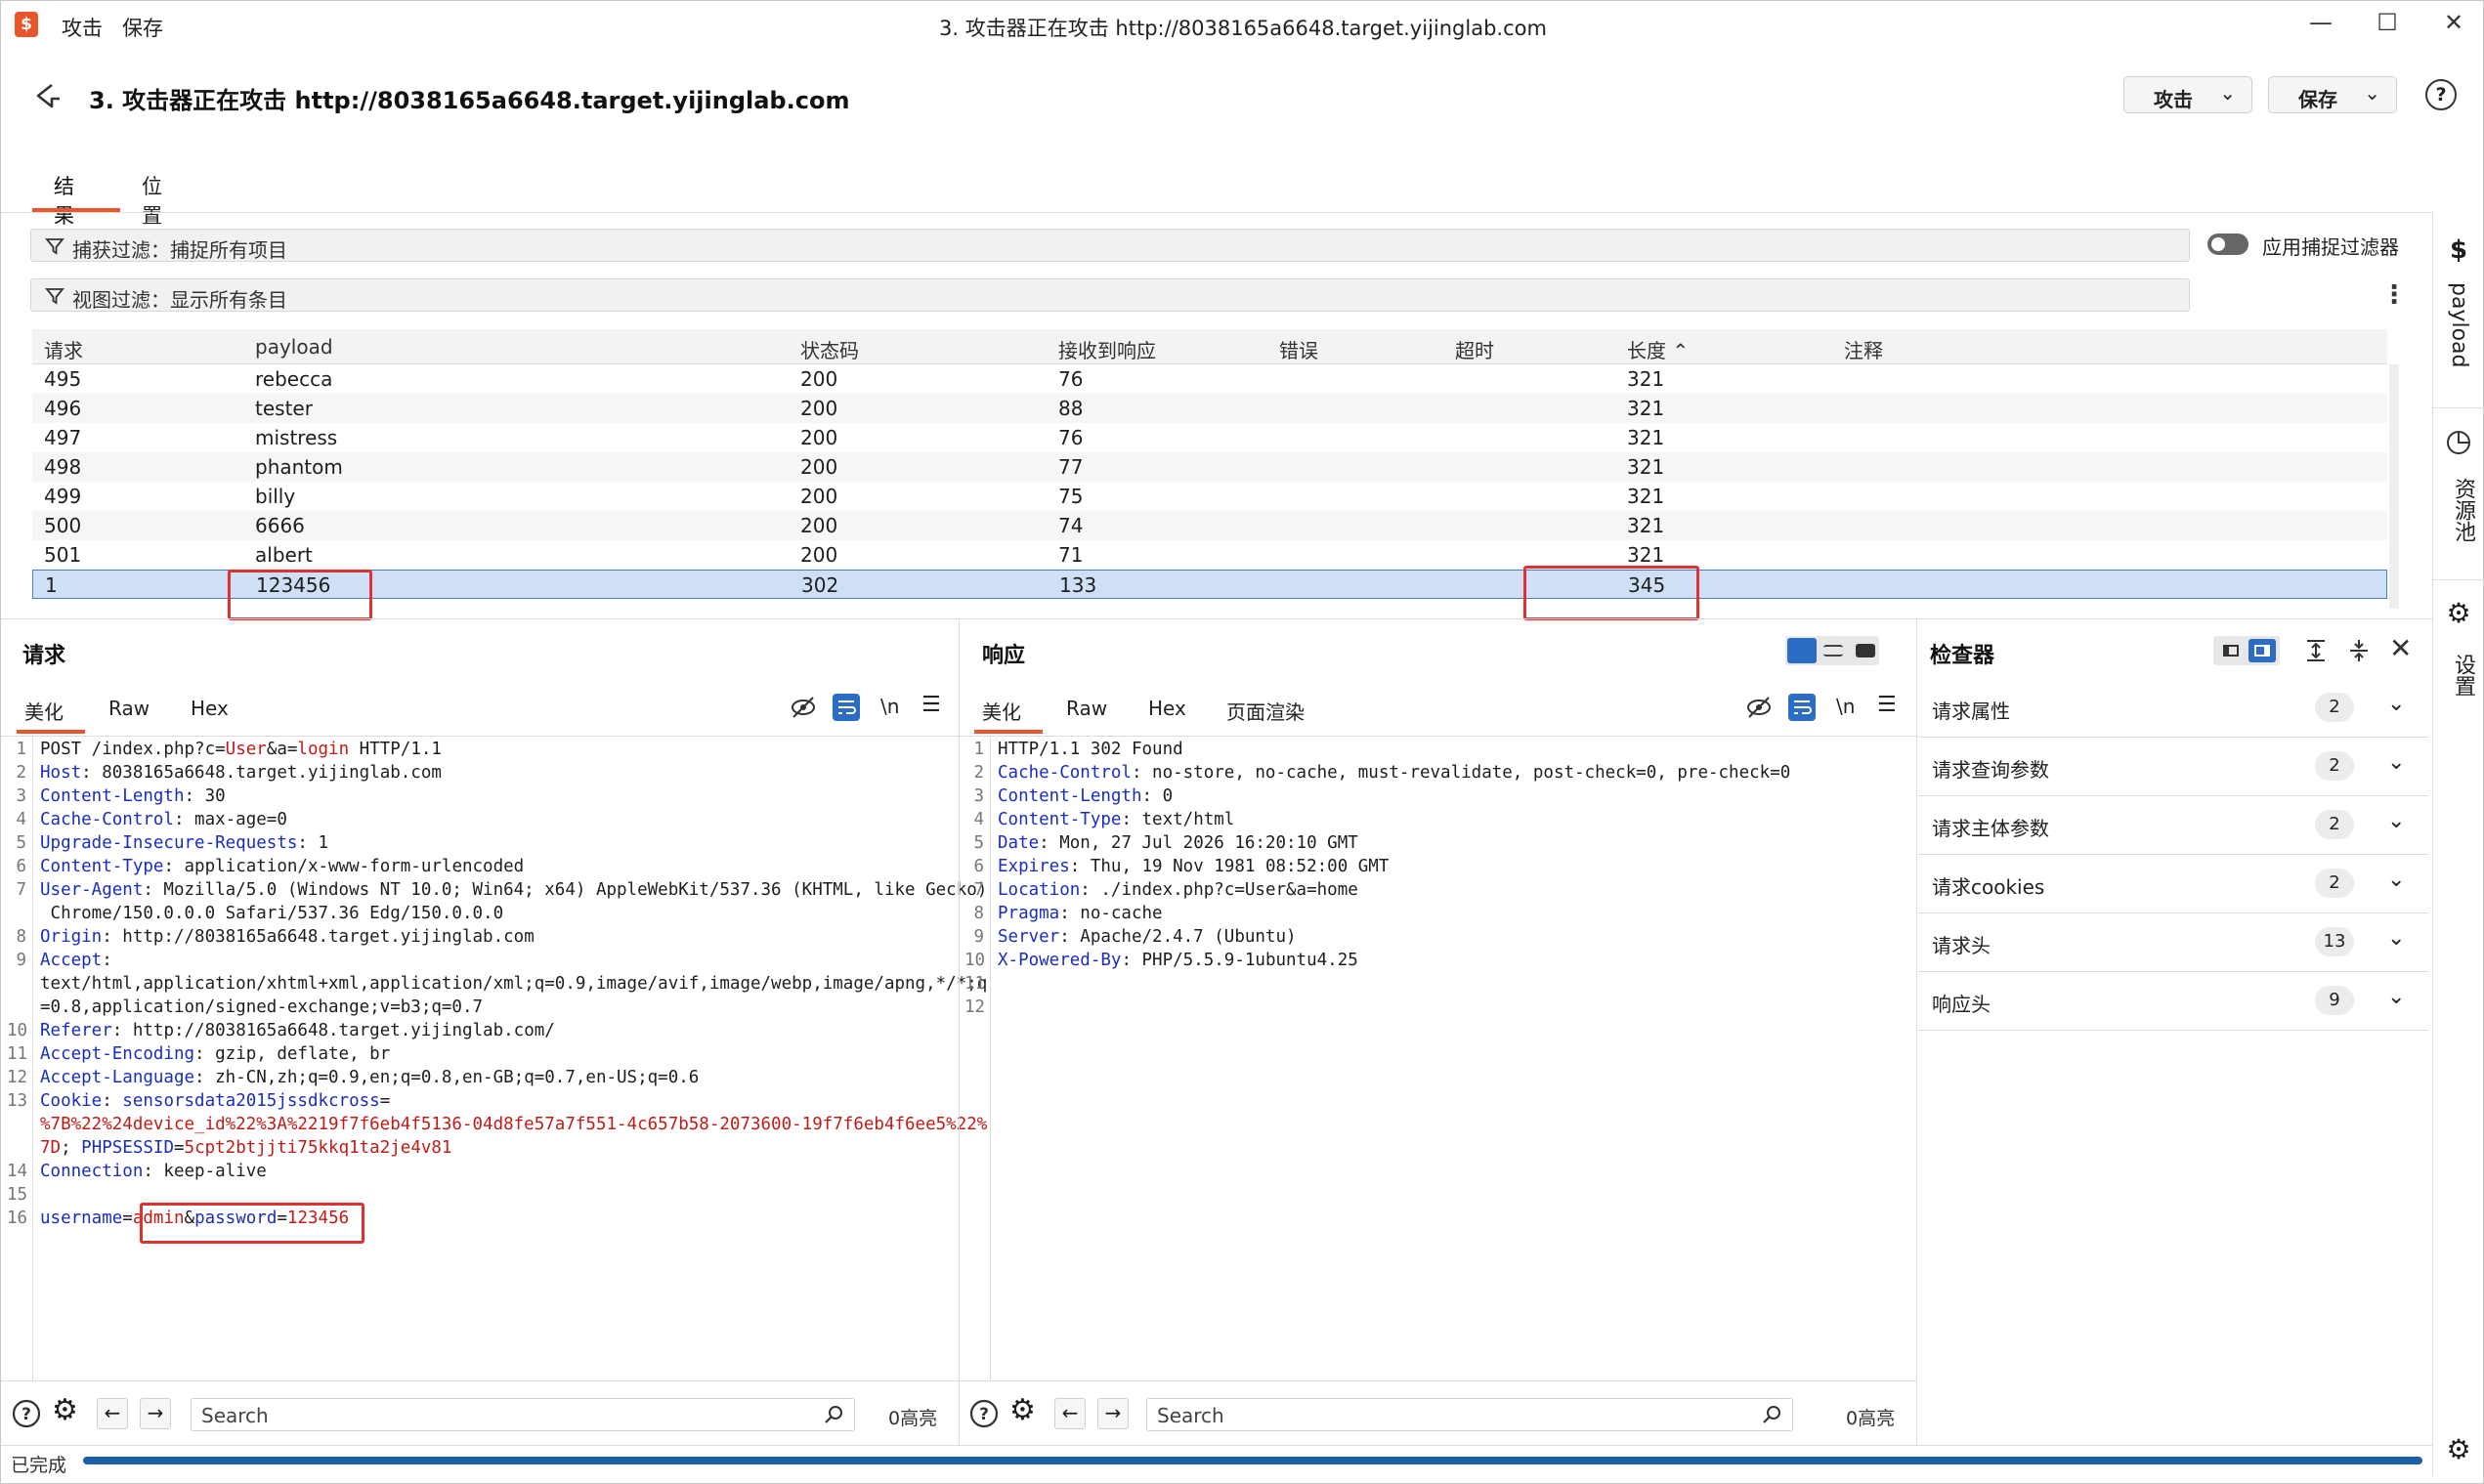 This screenshot has width=2484, height=1484. What do you see at coordinates (1298, 349) in the screenshot?
I see `col-error: 错误` at bounding box center [1298, 349].